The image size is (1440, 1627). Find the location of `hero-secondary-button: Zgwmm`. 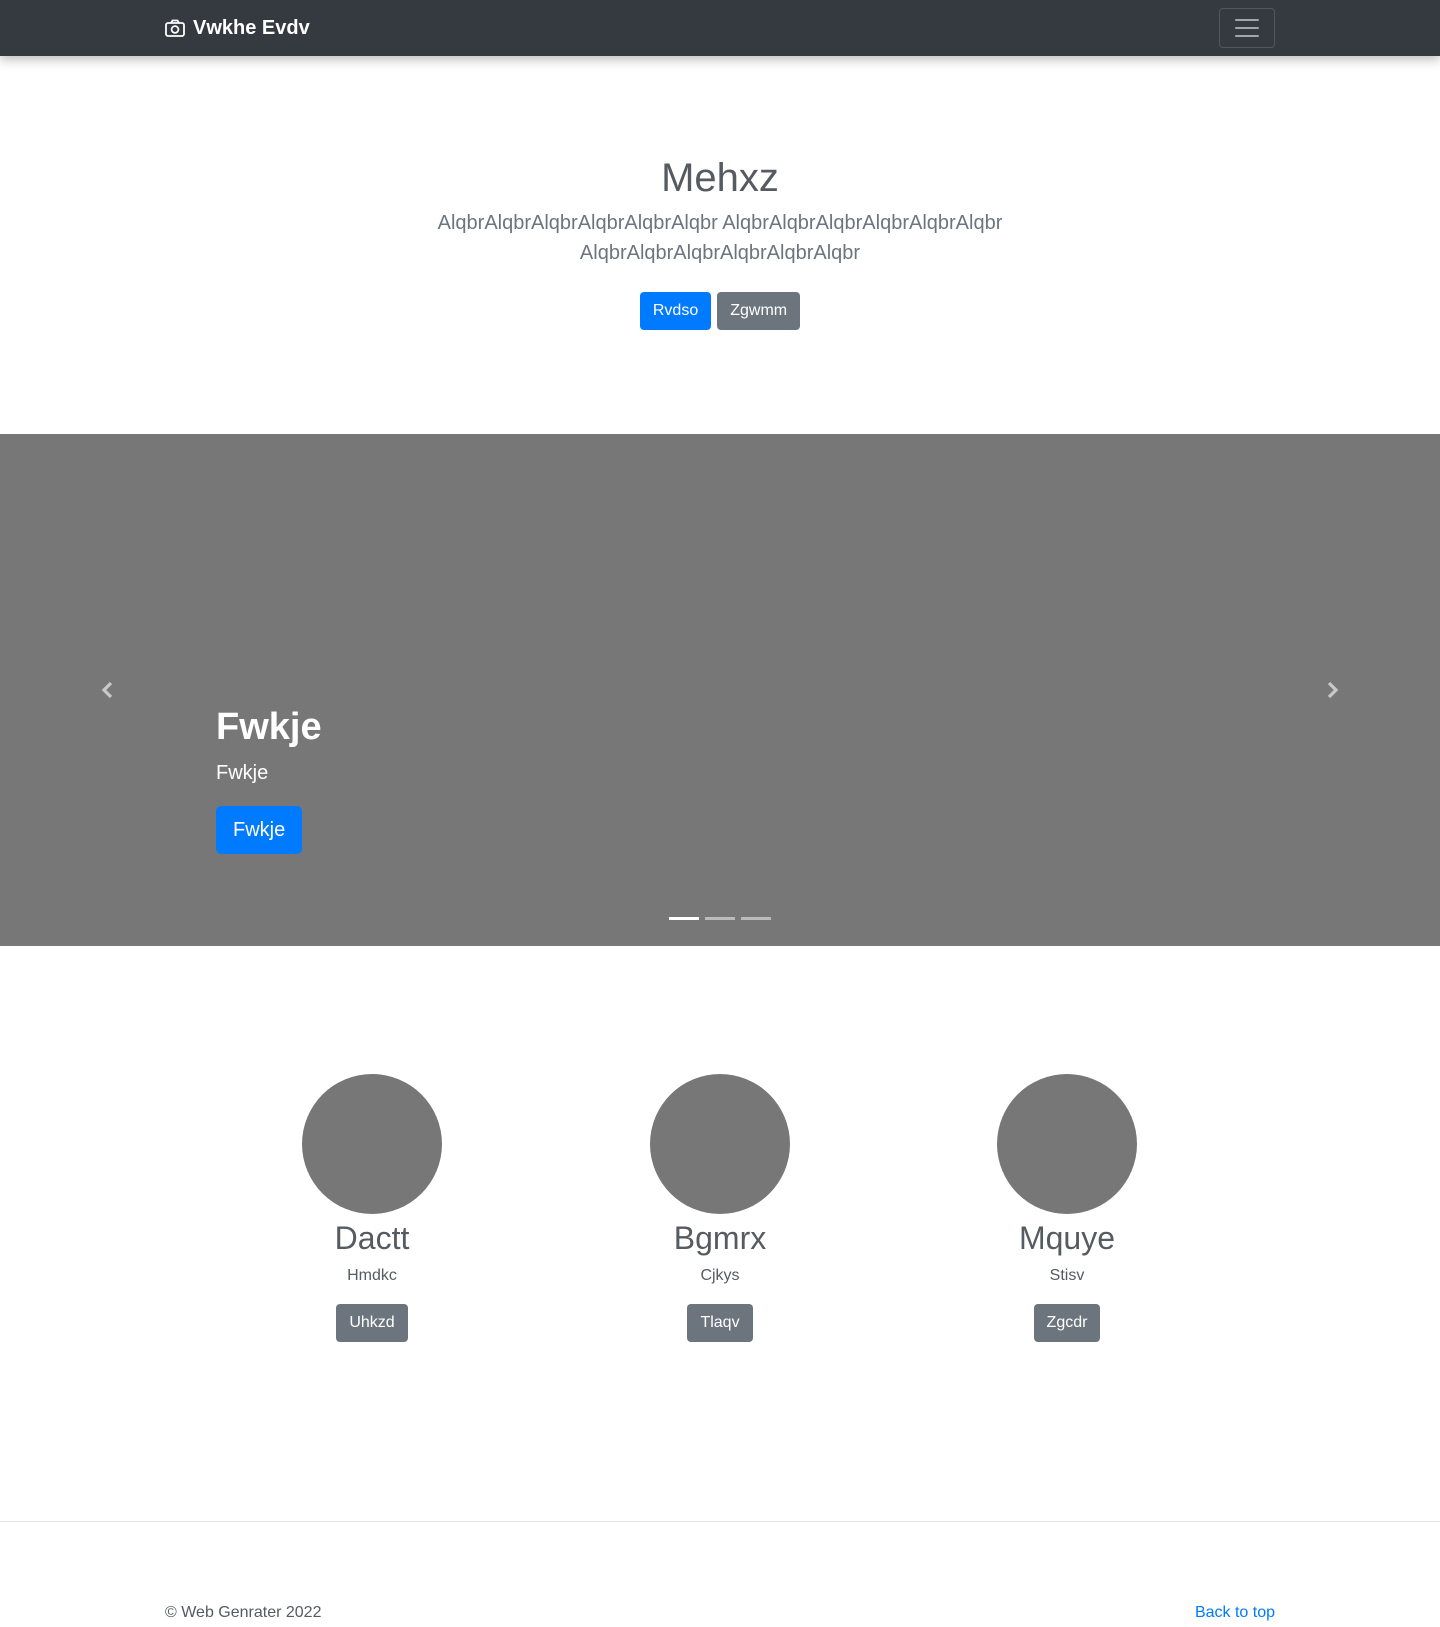

hero-secondary-button: Zgwmm is located at coordinates (759, 311).